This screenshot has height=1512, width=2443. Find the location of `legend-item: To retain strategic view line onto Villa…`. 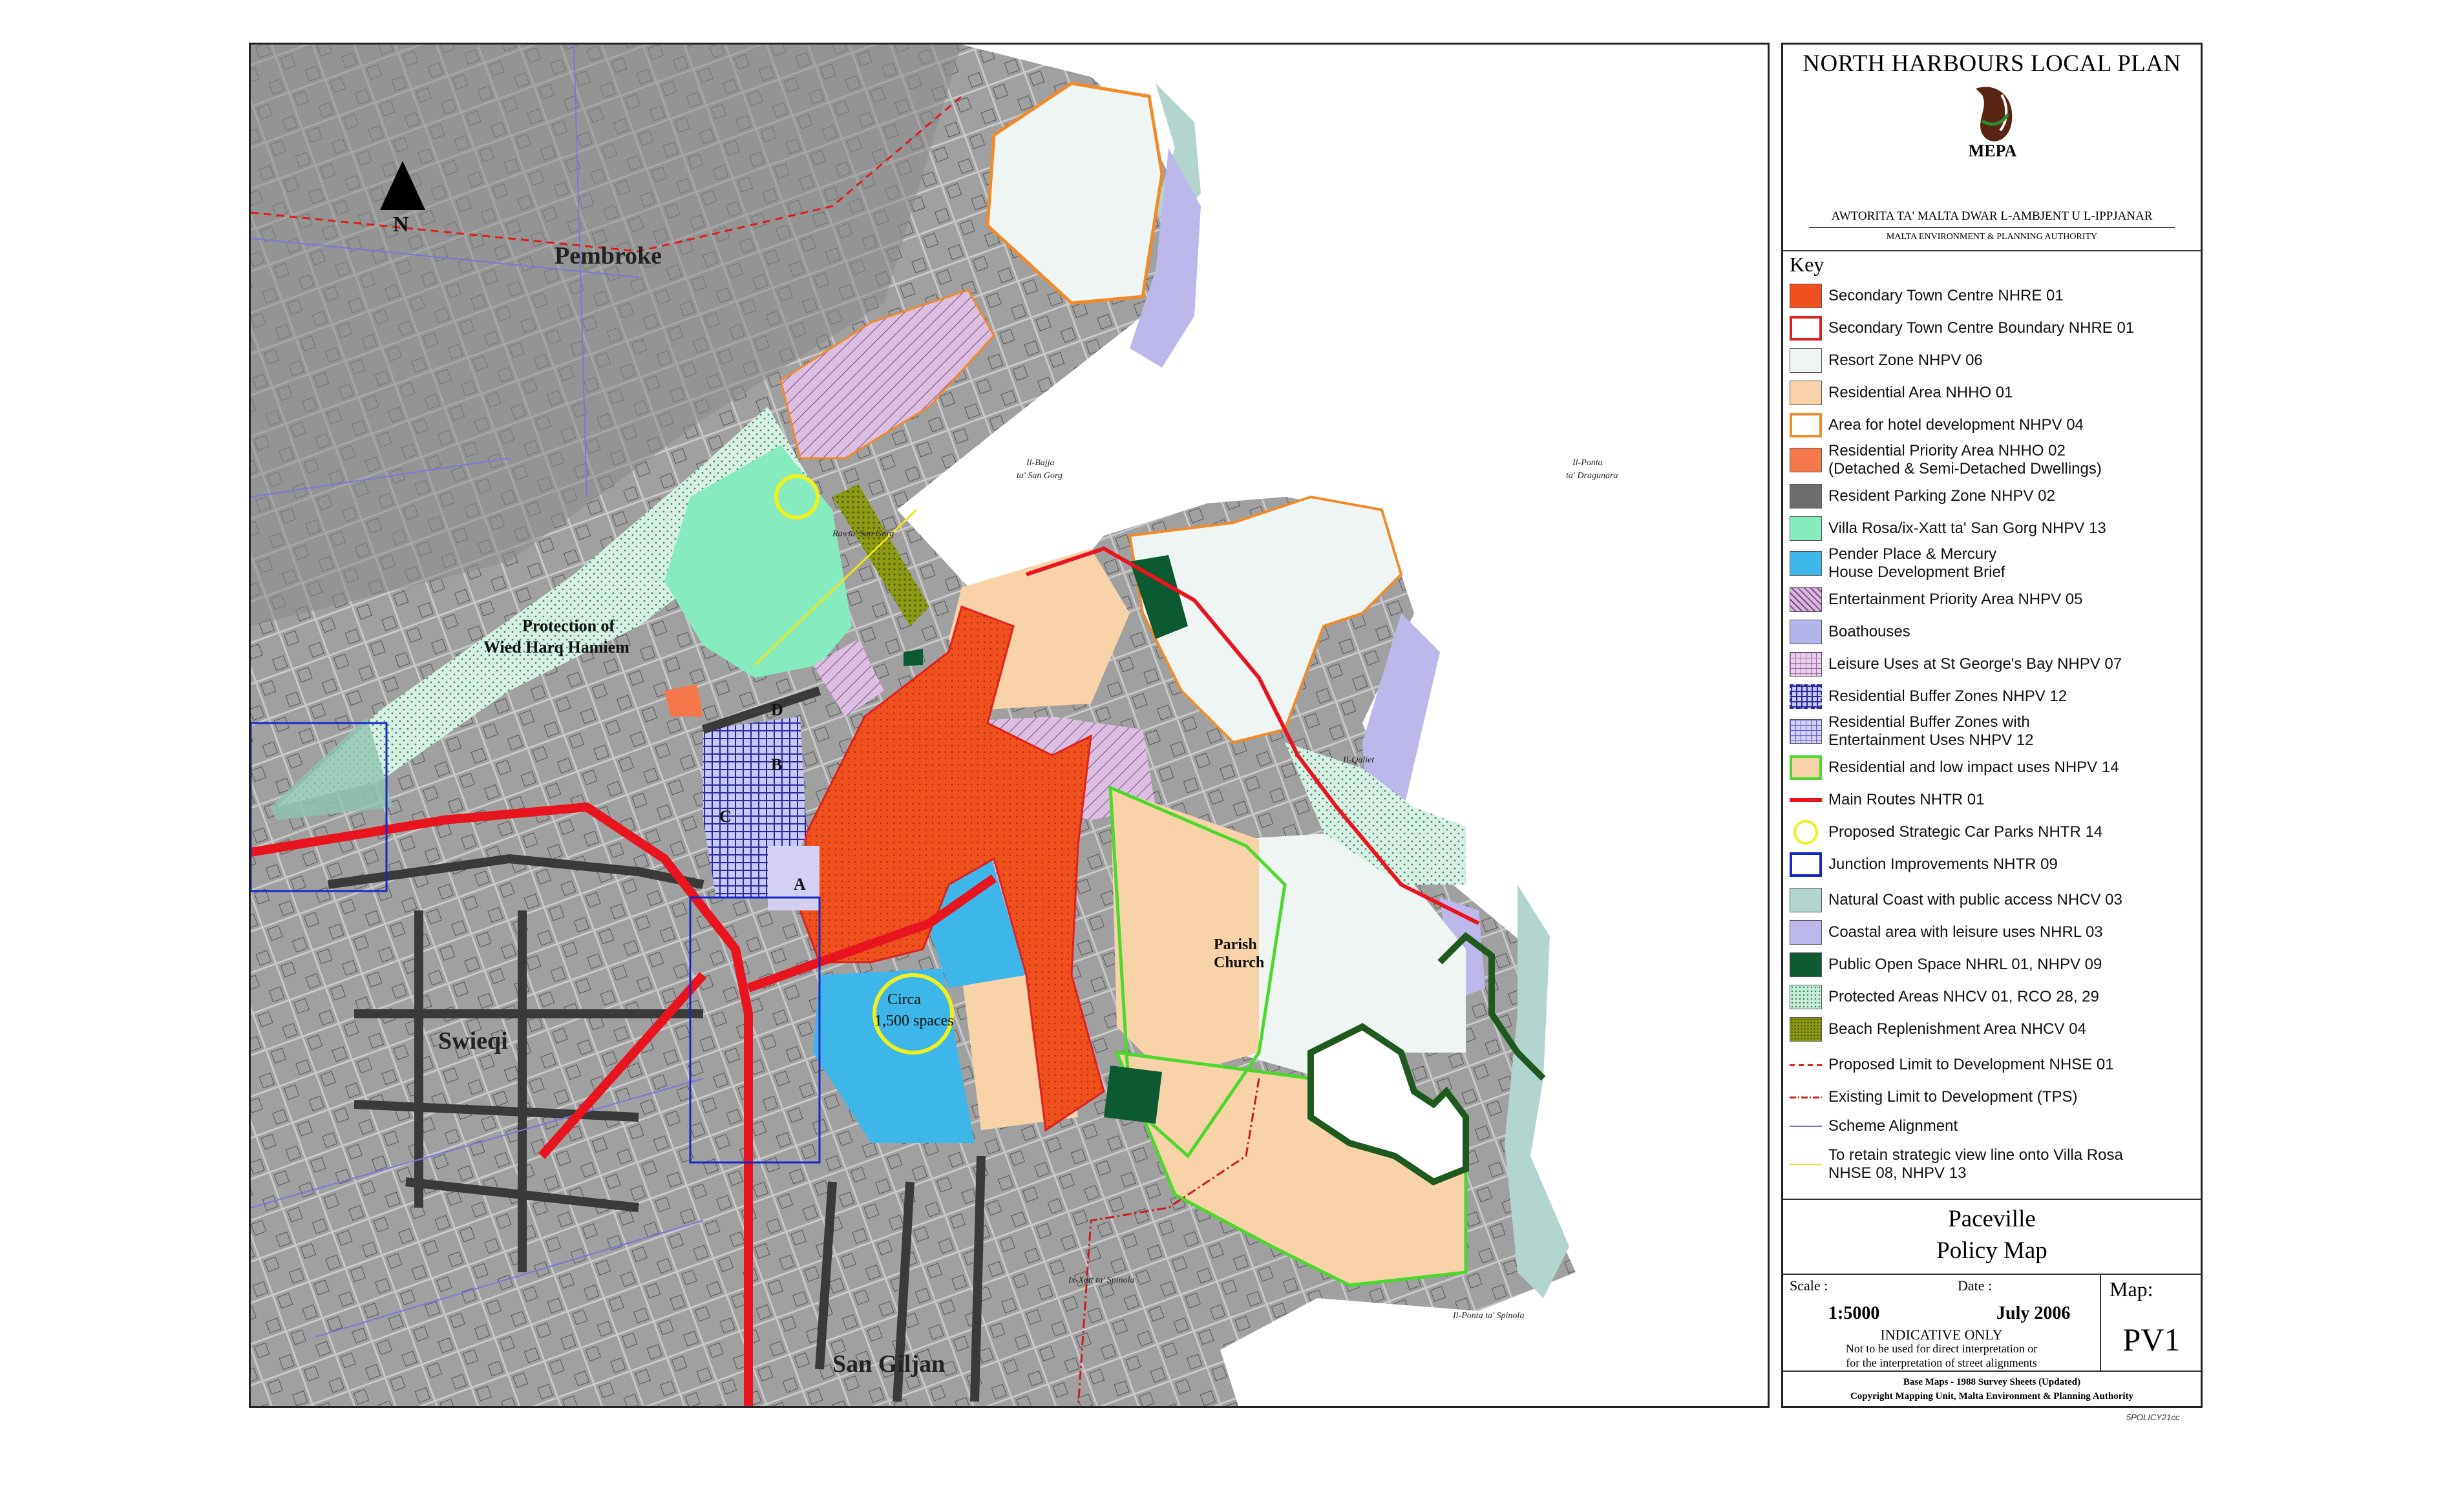

legend-item: To retain strategic view line onto Villa… is located at coordinates (1990, 1164).